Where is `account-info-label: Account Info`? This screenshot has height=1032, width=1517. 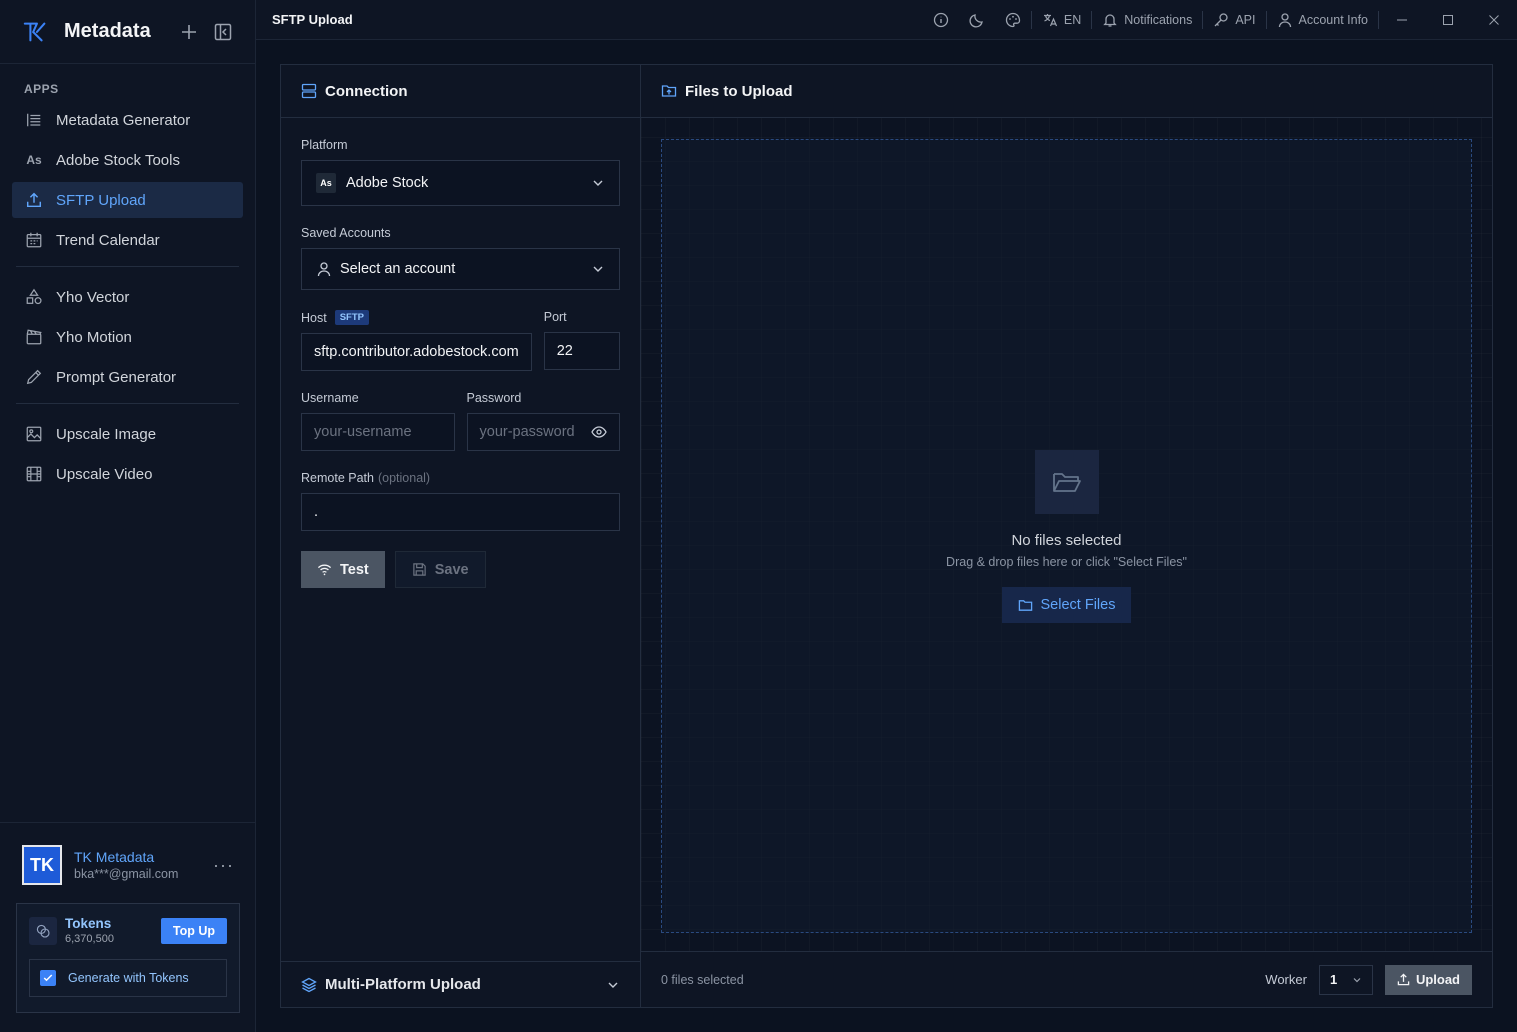 account-info-label: Account Info is located at coordinates (1333, 19).